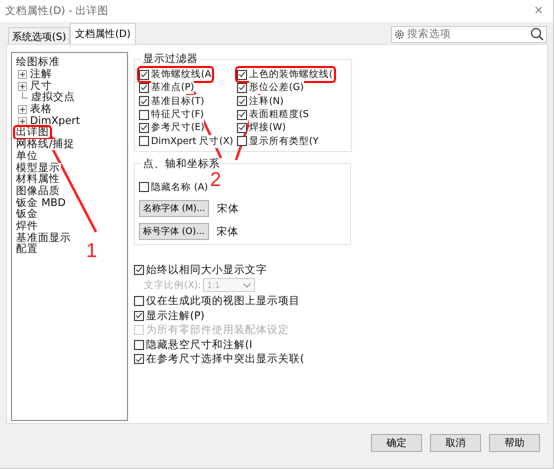  What do you see at coordinates (39, 35) in the screenshot?
I see `tab: 系统选项(S)` at bounding box center [39, 35].